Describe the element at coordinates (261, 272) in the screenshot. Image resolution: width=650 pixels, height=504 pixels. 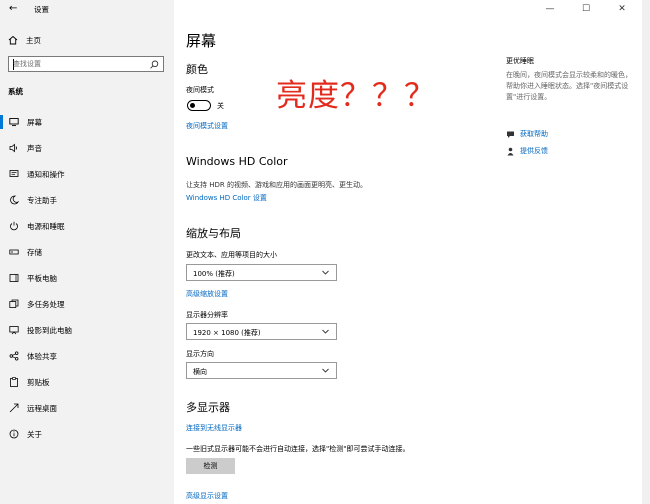
I see `scale-dropdown: 100% (推荐)` at that location.